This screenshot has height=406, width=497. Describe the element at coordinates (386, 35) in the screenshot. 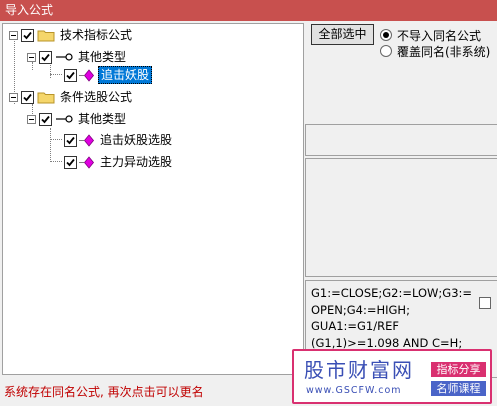

I see `radio-button-selected` at that location.